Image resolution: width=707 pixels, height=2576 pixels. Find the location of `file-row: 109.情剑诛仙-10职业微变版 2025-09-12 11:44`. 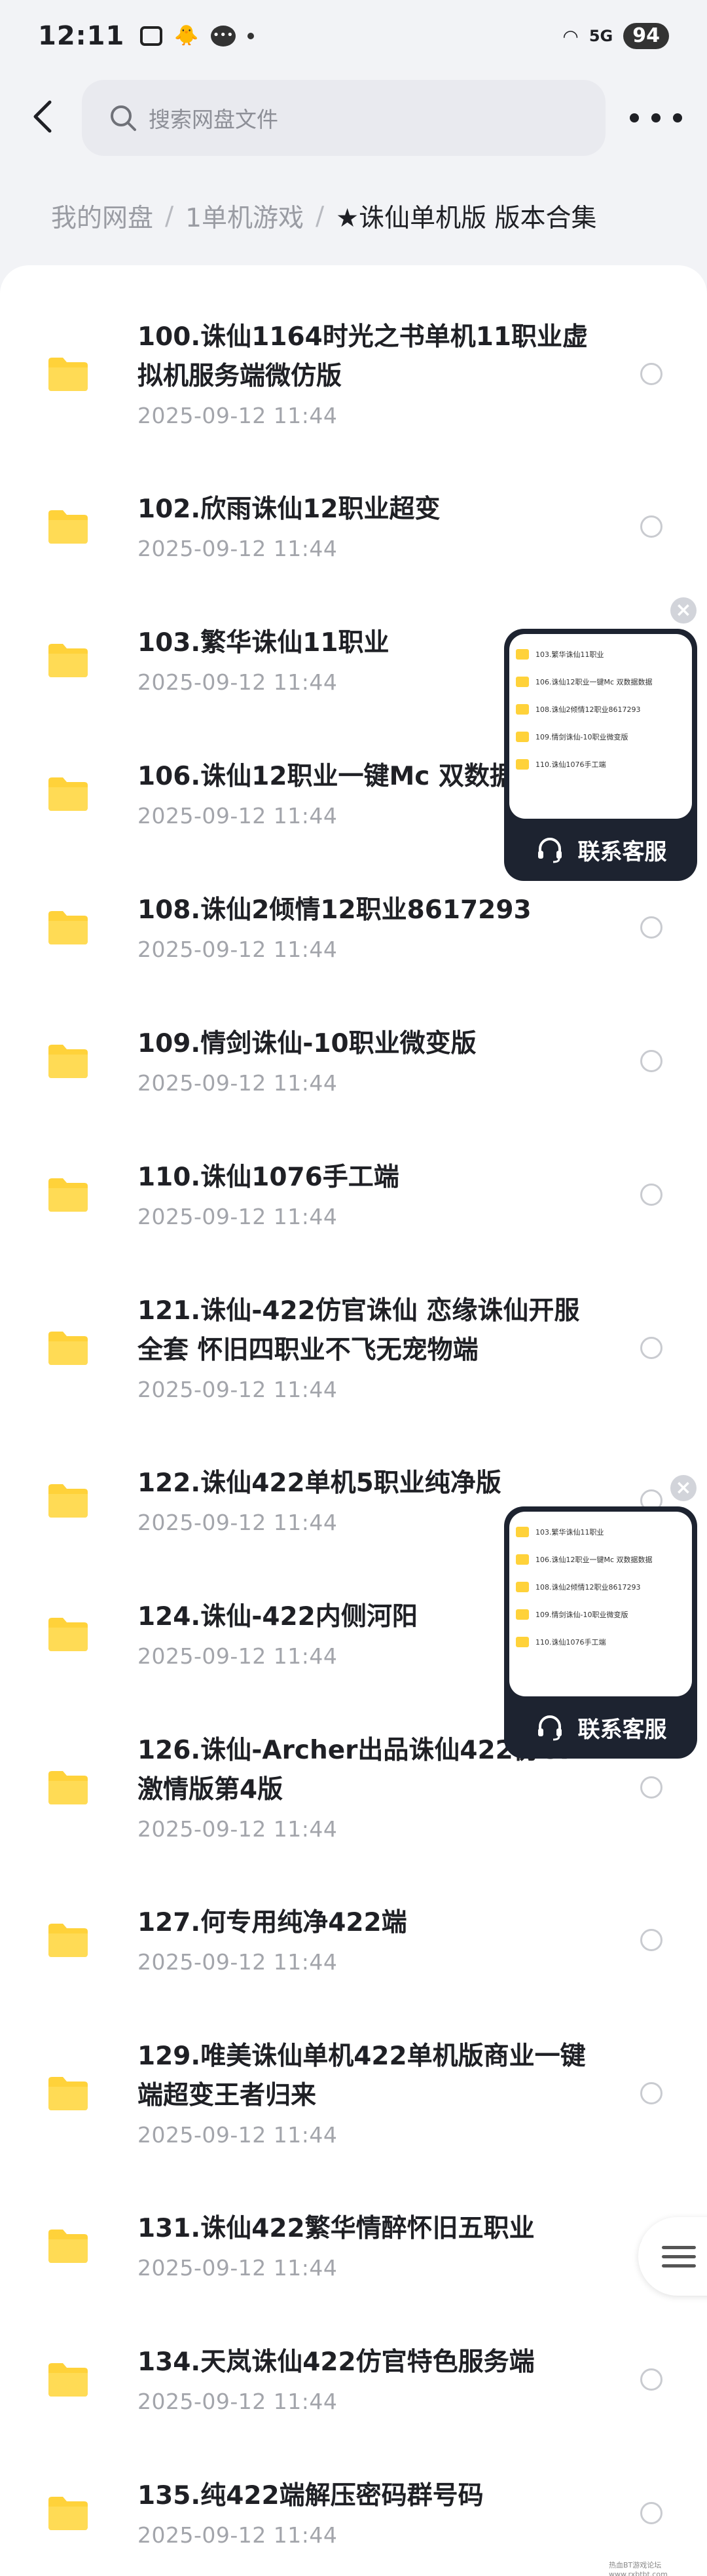

file-row: 109.情剑诛仙-10职业微变版 2025-09-12 11:44 is located at coordinates (353, 1080).